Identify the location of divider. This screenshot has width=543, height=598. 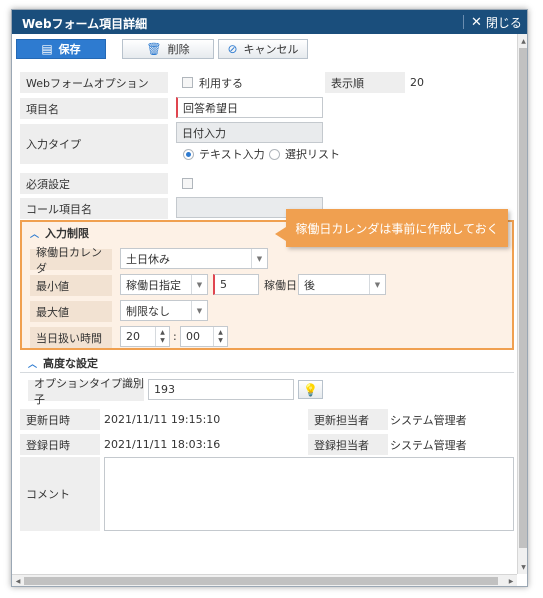
(267, 372).